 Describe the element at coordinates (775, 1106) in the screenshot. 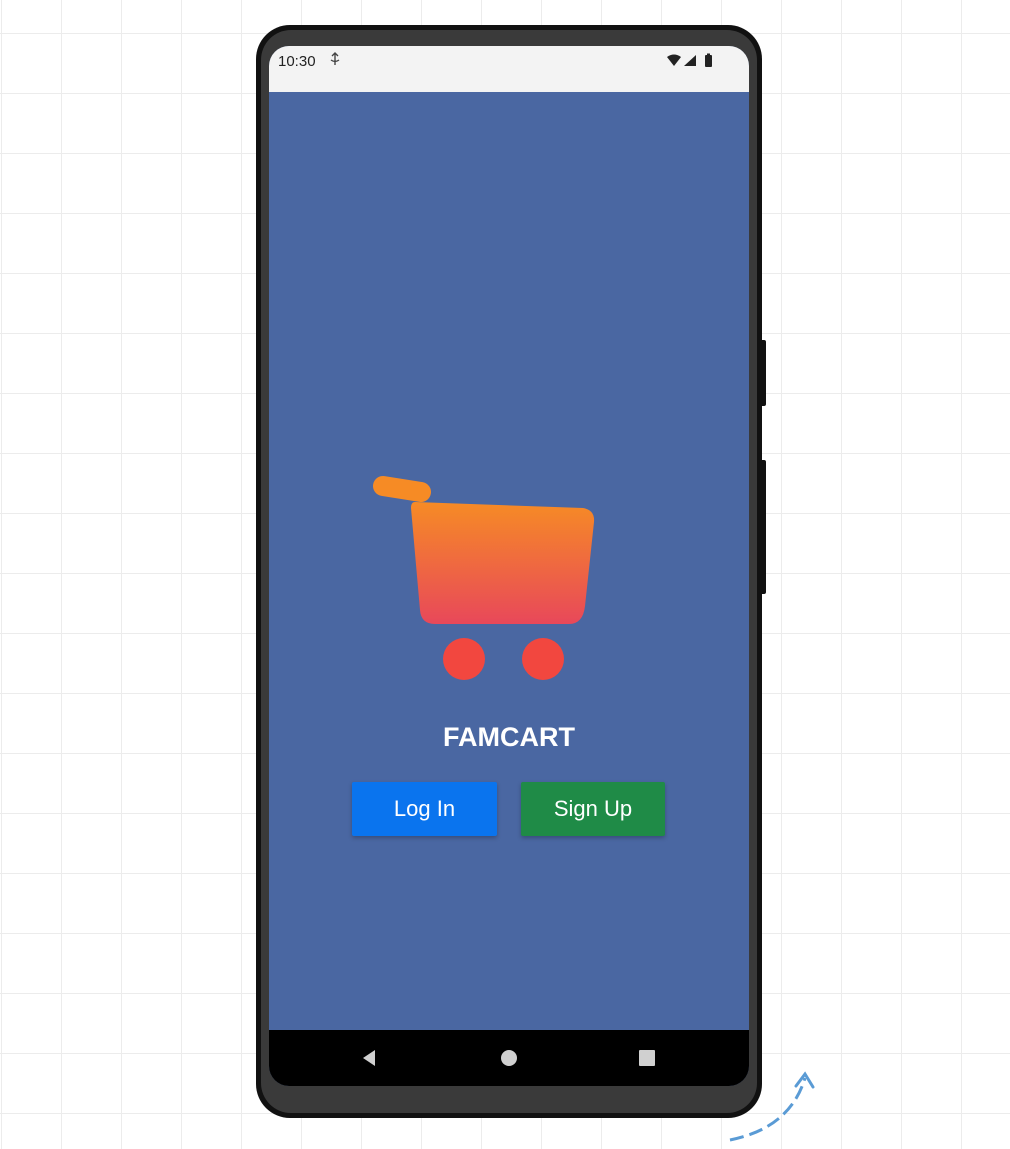

I see `curved-arrow-icon` at that location.